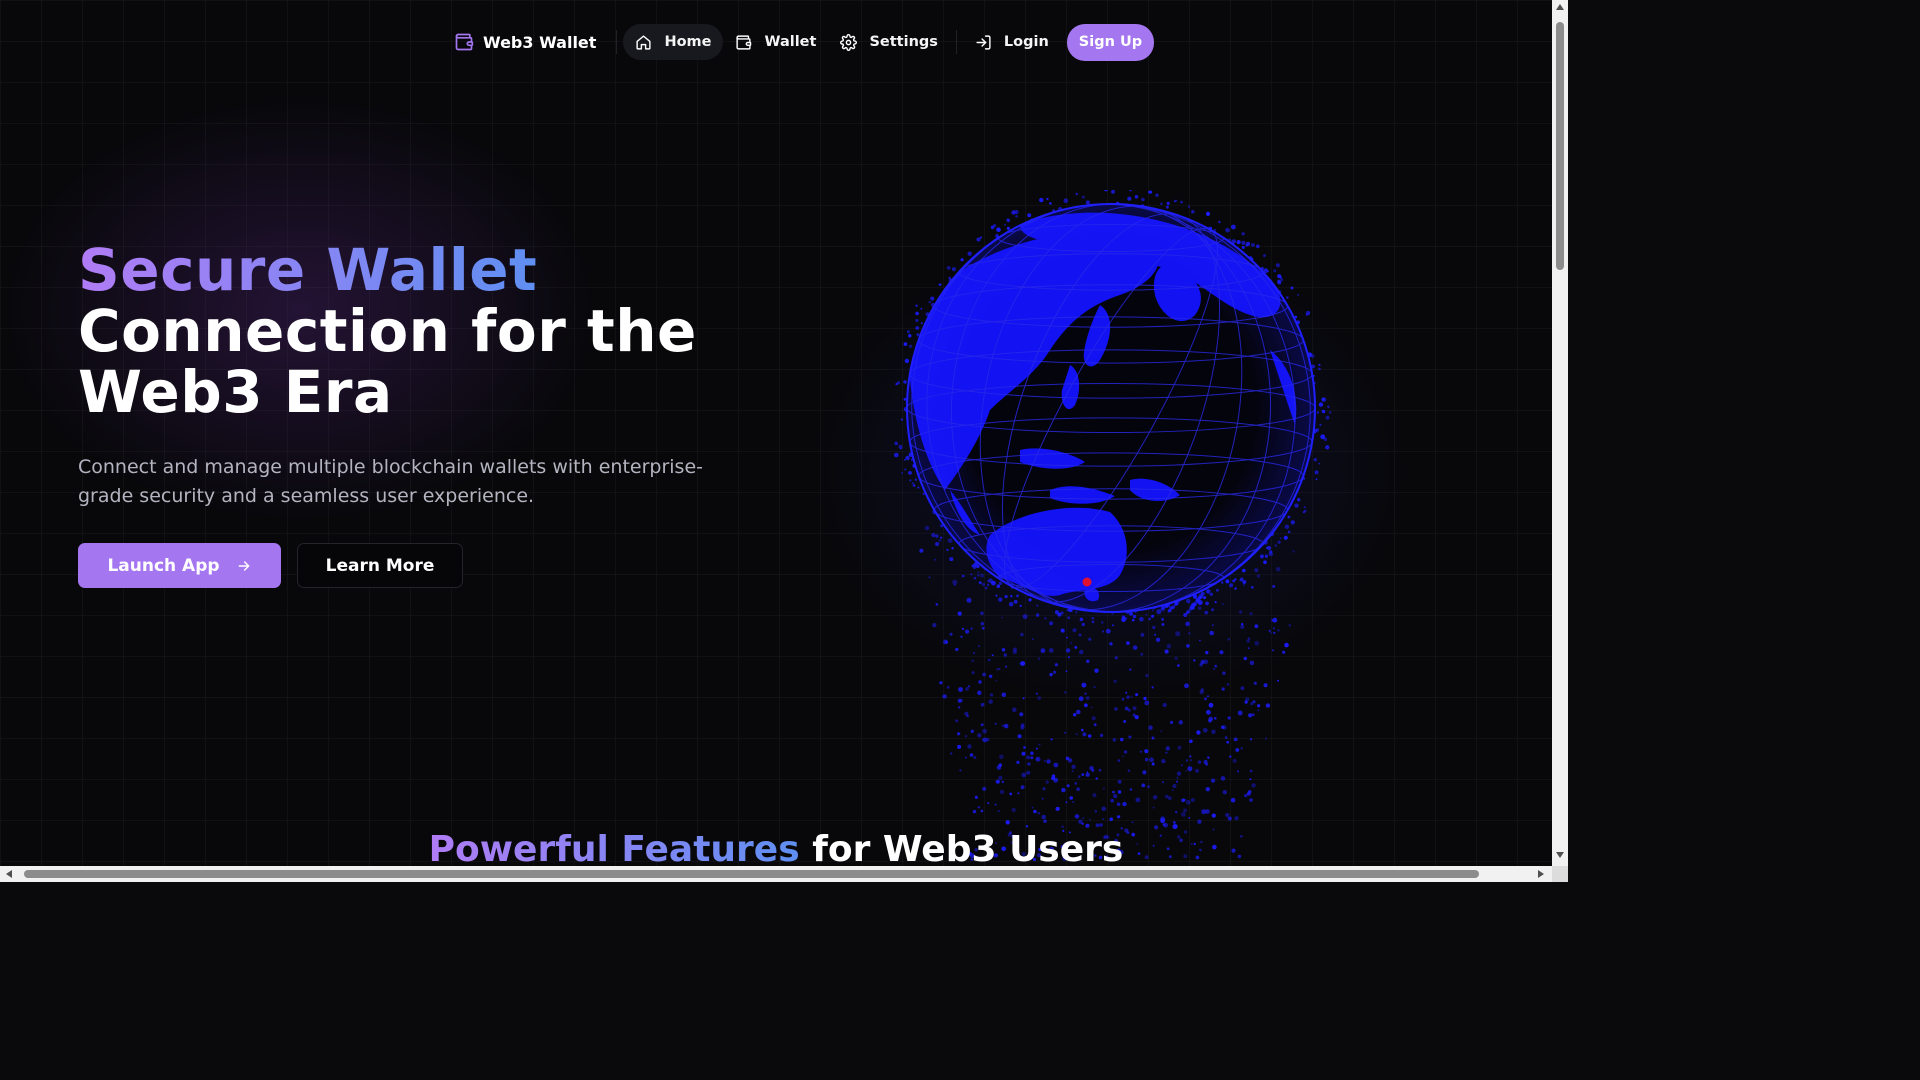 This screenshot has height=1080, width=1920. What do you see at coordinates (243, 565) in the screenshot?
I see `arrow-right-icon` at bounding box center [243, 565].